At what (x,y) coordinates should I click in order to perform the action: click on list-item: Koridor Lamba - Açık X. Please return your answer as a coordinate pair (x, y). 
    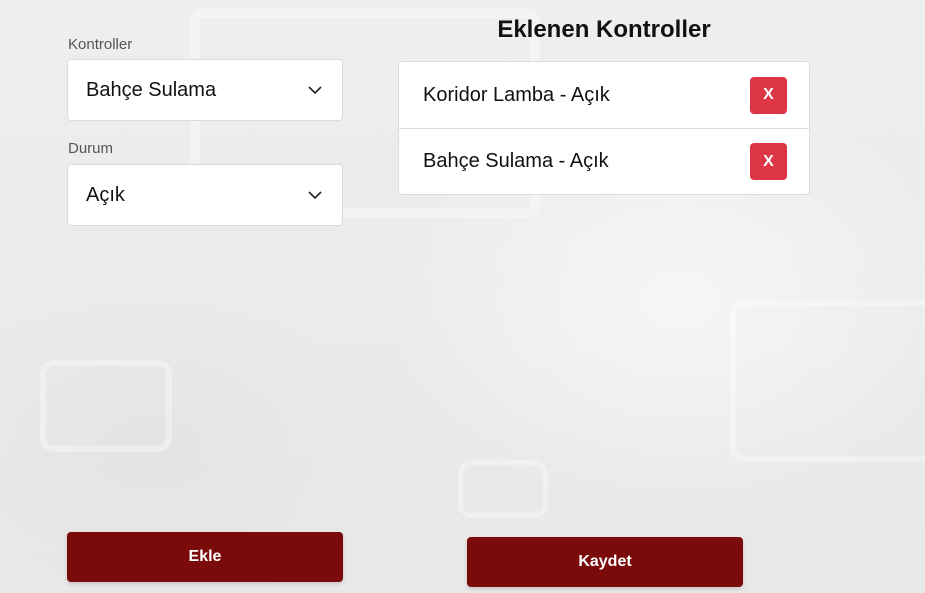
    Looking at the image, I should click on (604, 95).